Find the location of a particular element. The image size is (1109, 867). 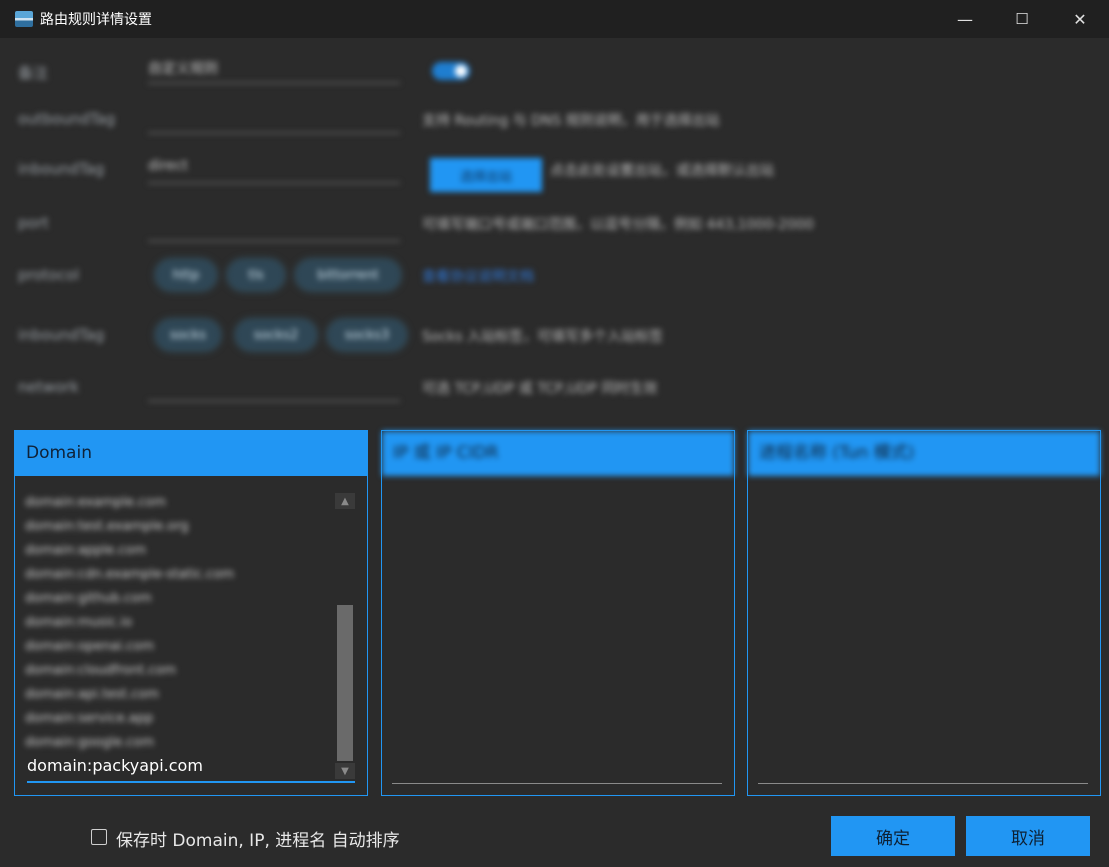

ok-button: 确定 is located at coordinates (893, 836).